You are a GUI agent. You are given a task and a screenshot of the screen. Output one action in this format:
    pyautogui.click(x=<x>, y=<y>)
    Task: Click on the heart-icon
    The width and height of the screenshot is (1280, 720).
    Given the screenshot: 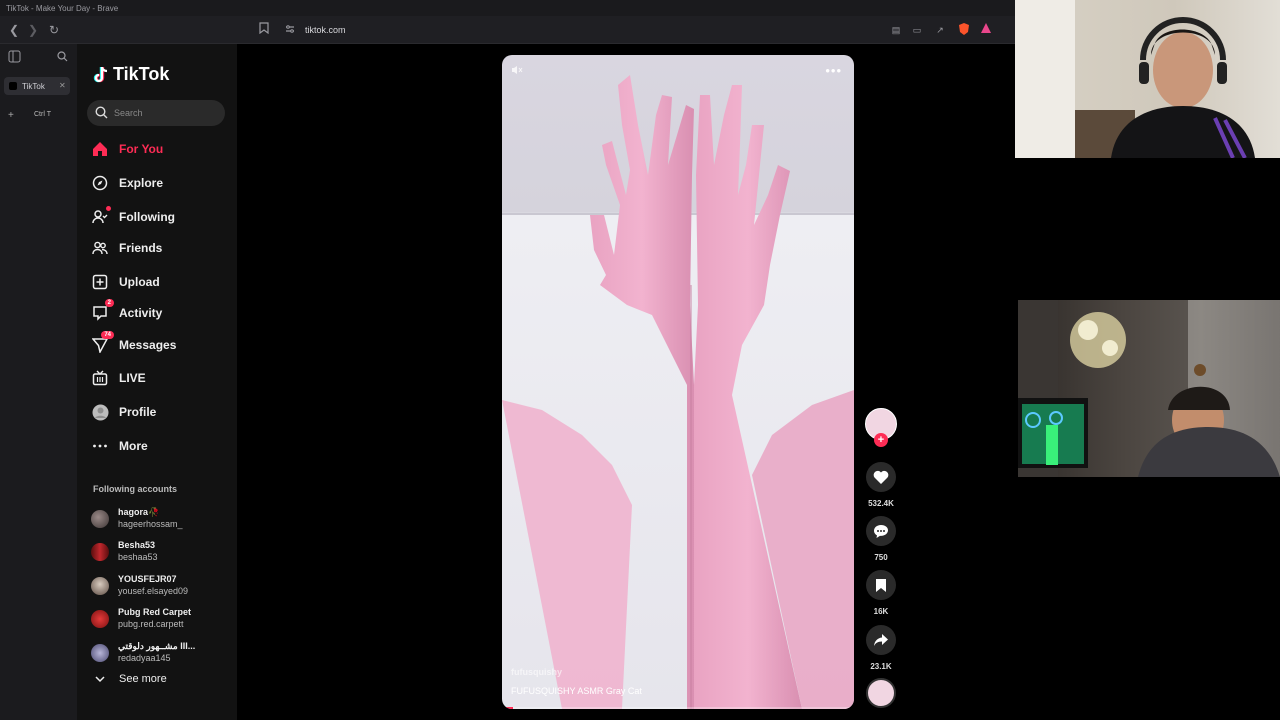 What is the action you would take?
    pyautogui.click(x=881, y=477)
    